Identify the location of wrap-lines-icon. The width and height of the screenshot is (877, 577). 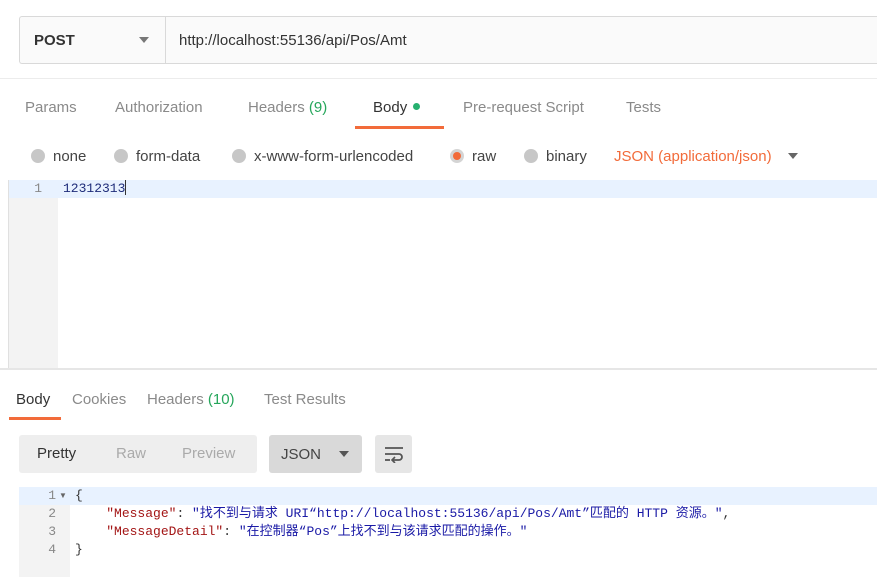
(393, 455).